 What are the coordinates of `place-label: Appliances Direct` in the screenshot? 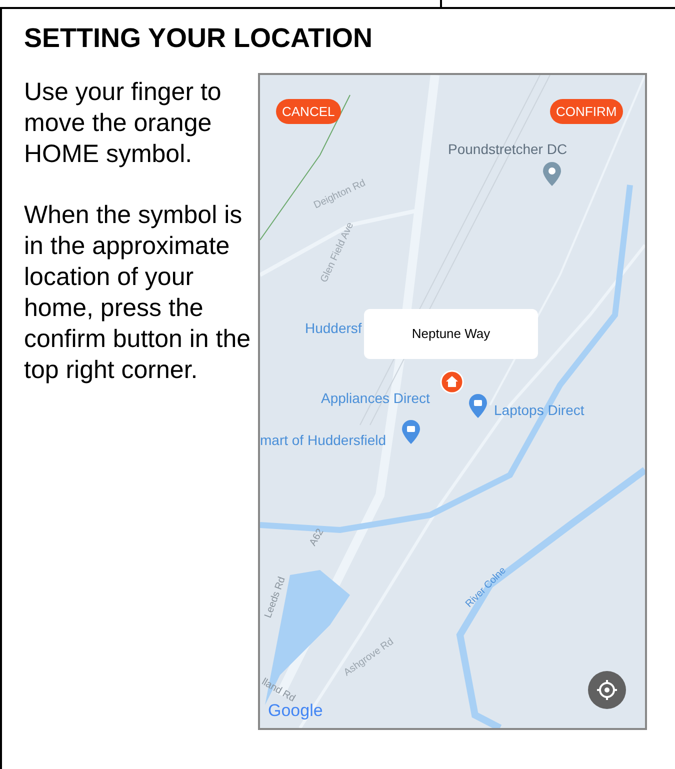 It's located at (375, 398).